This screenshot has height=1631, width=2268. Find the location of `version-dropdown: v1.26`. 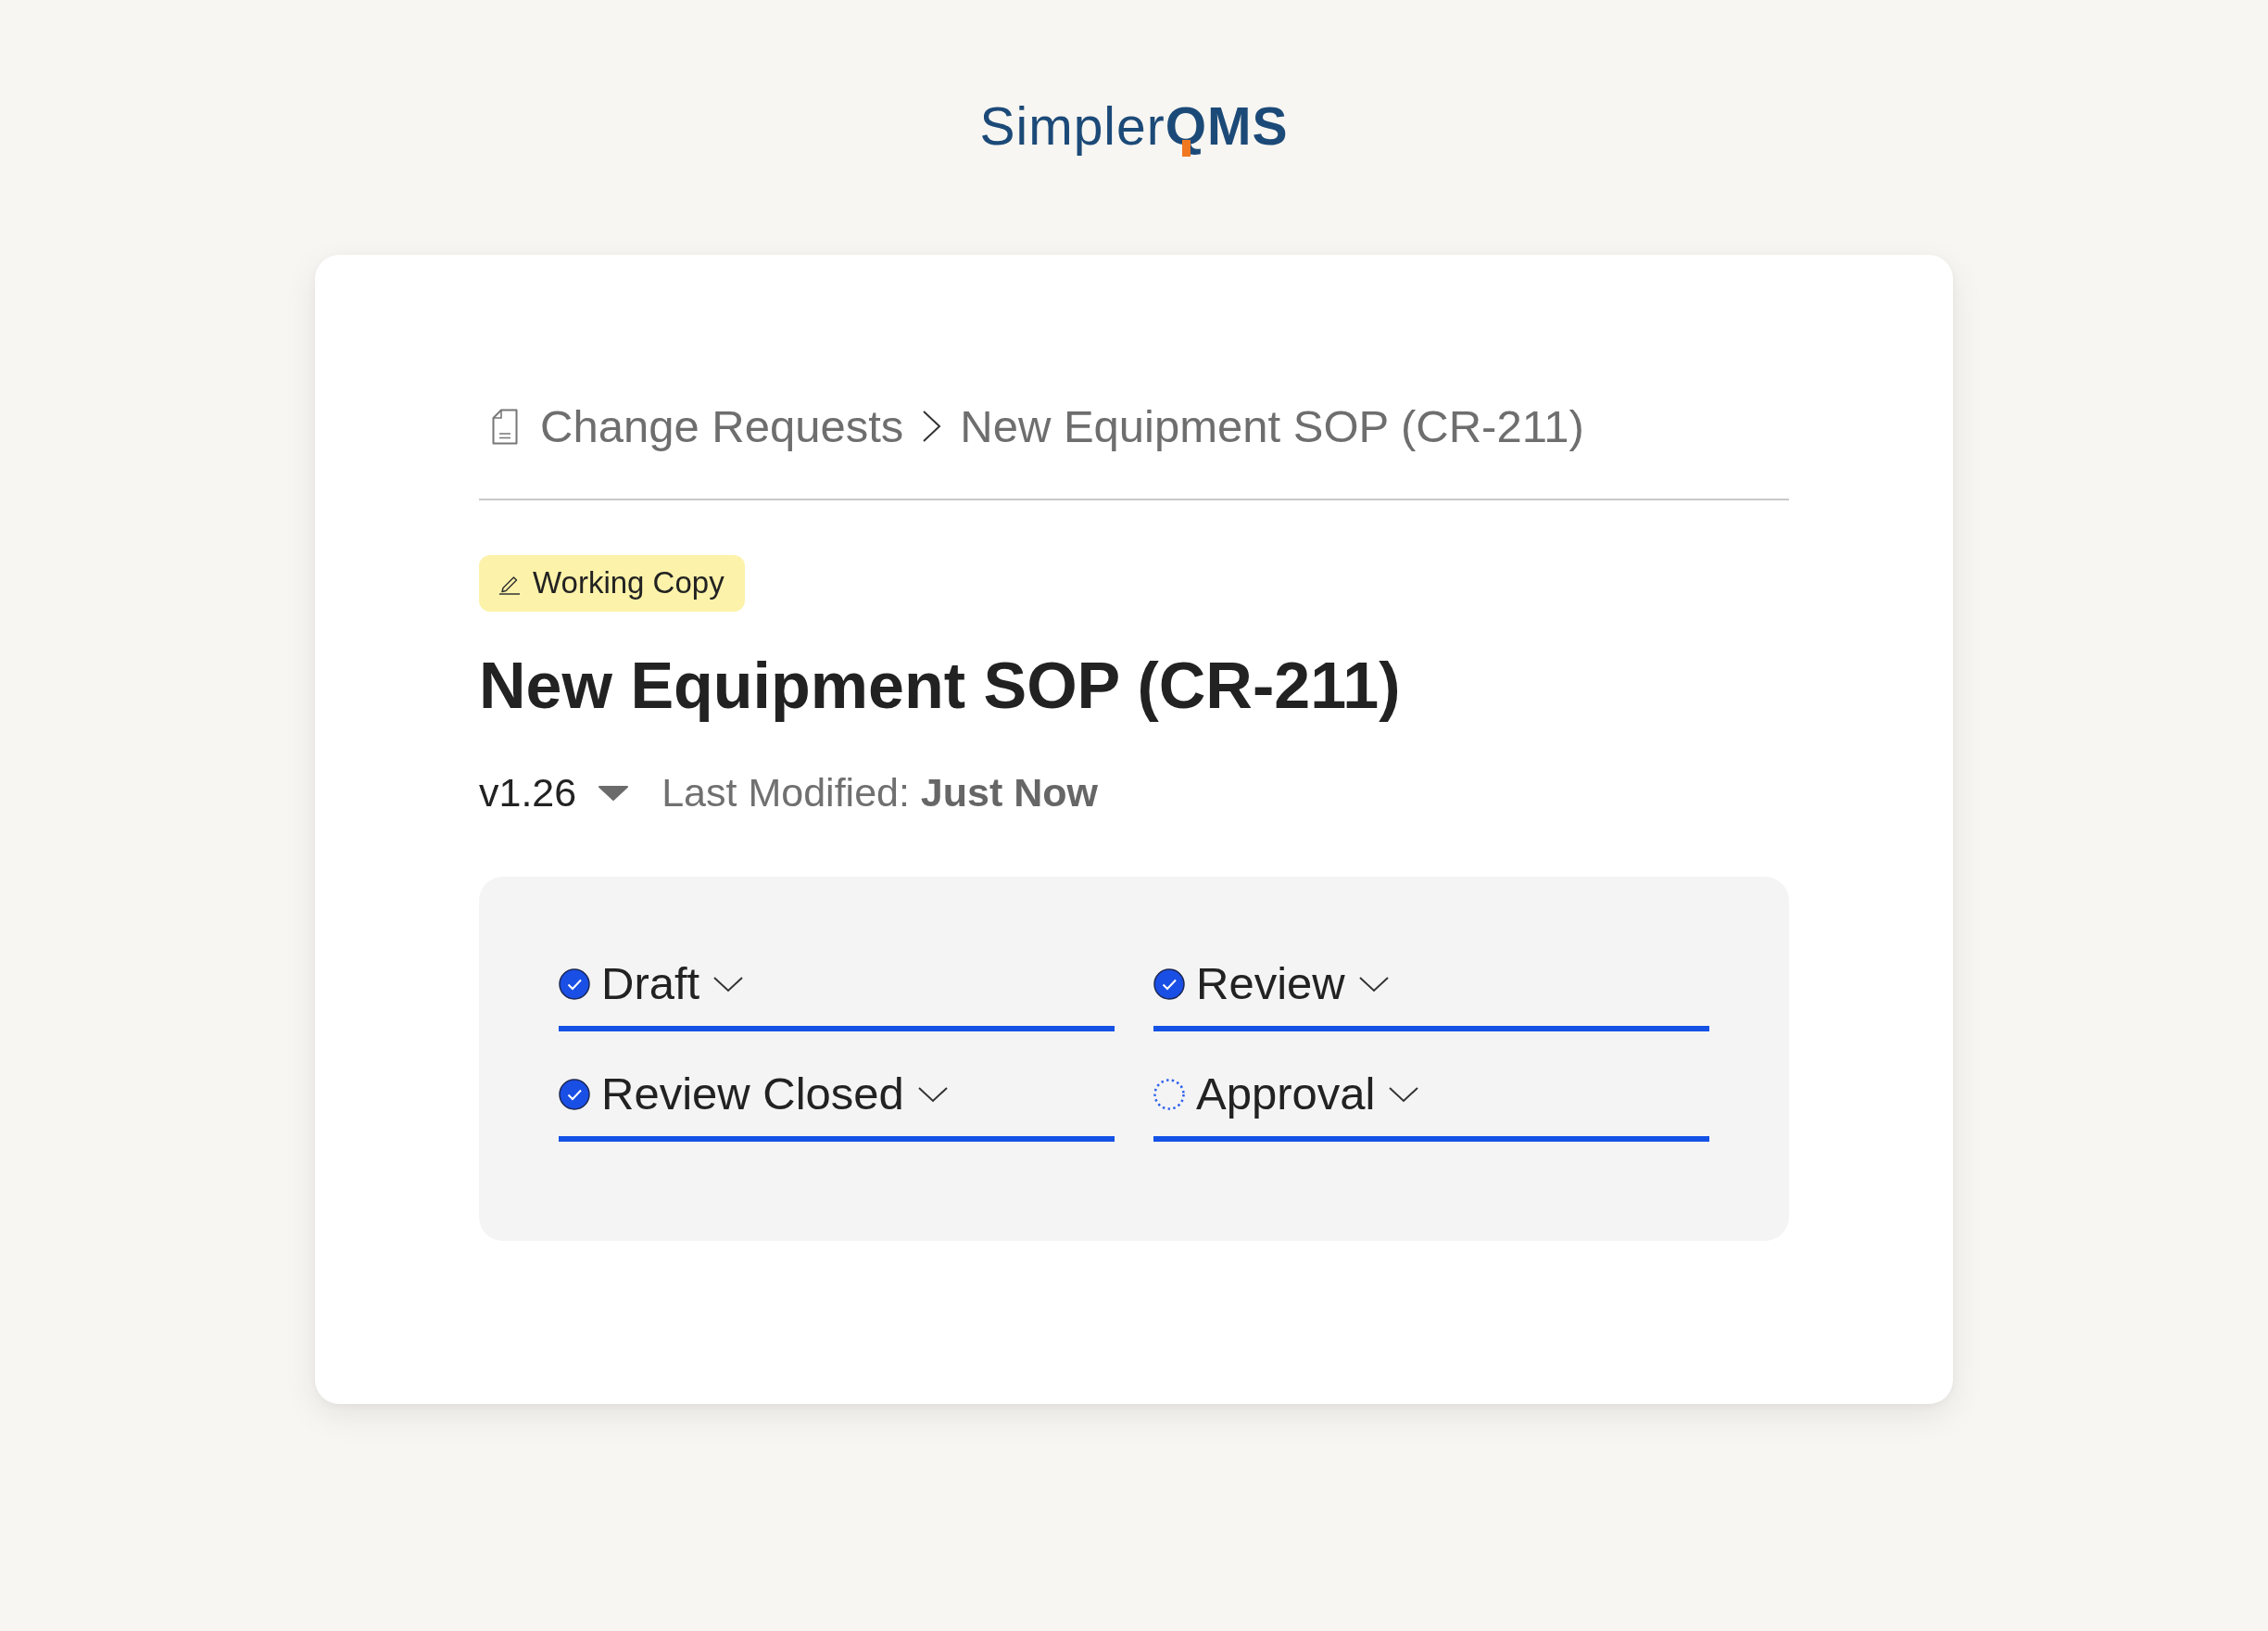

version-dropdown: v1.26 is located at coordinates (554, 792).